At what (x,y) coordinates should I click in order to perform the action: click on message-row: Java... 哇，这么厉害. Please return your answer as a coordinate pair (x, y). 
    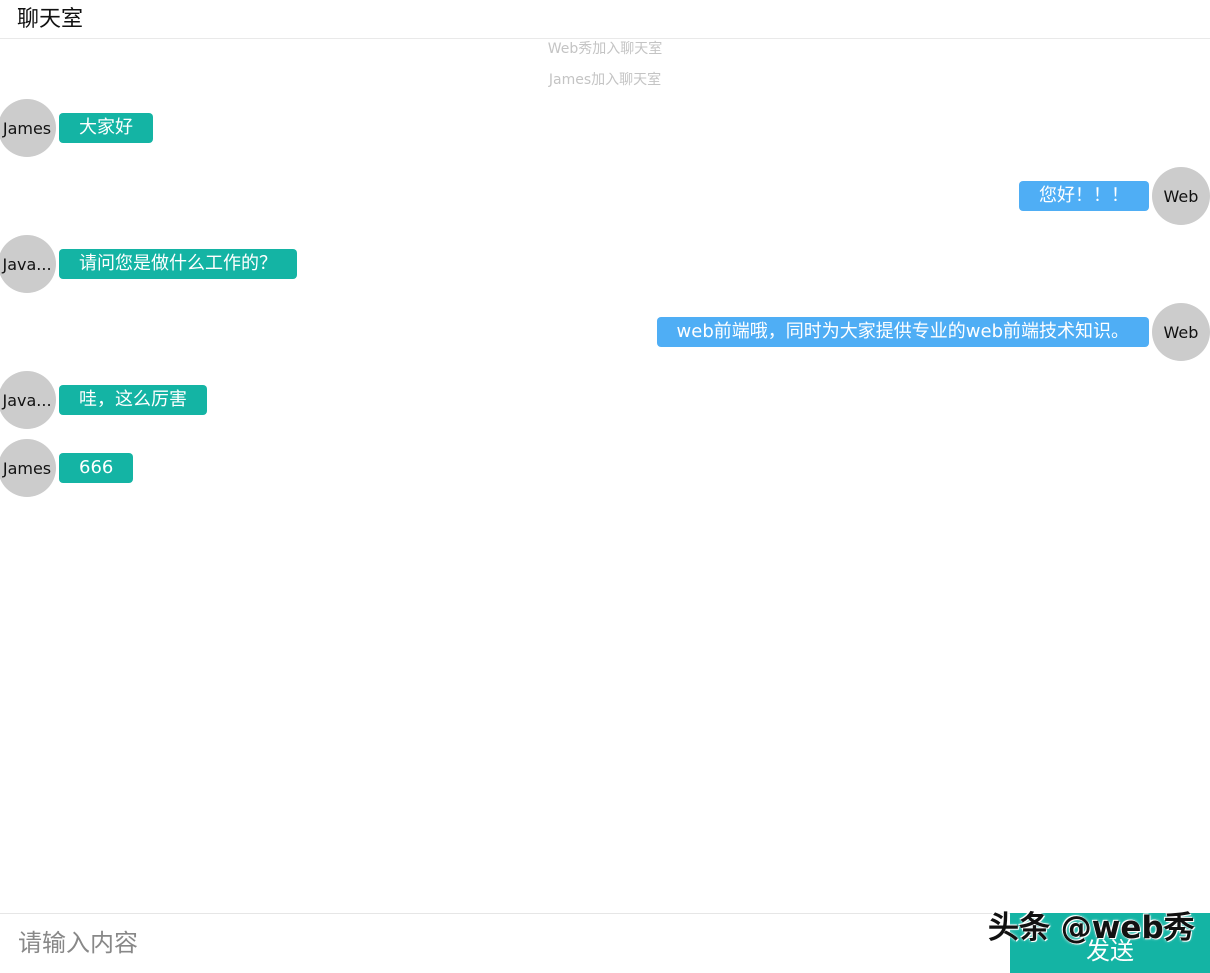
    Looking at the image, I should click on (105, 400).